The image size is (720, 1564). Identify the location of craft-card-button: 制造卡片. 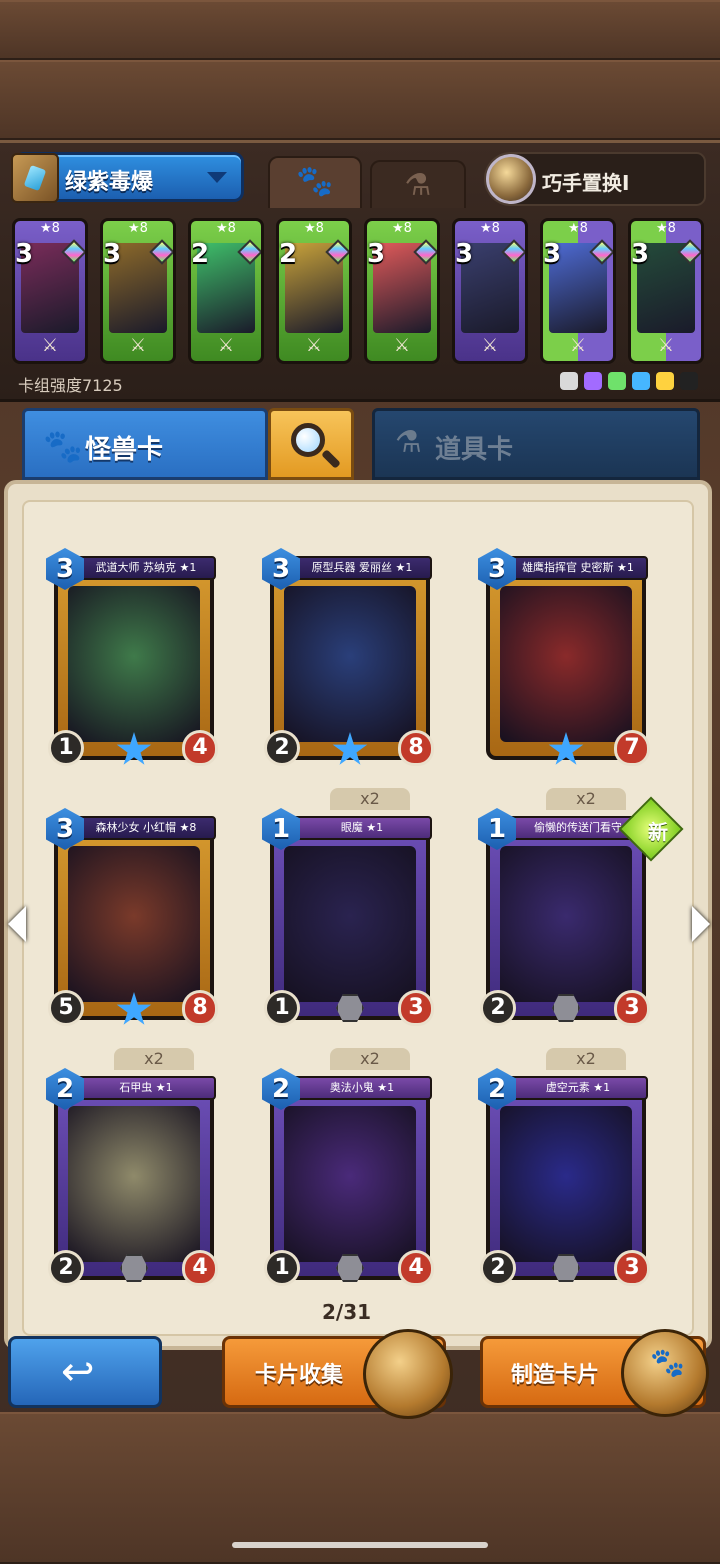
(594, 1373).